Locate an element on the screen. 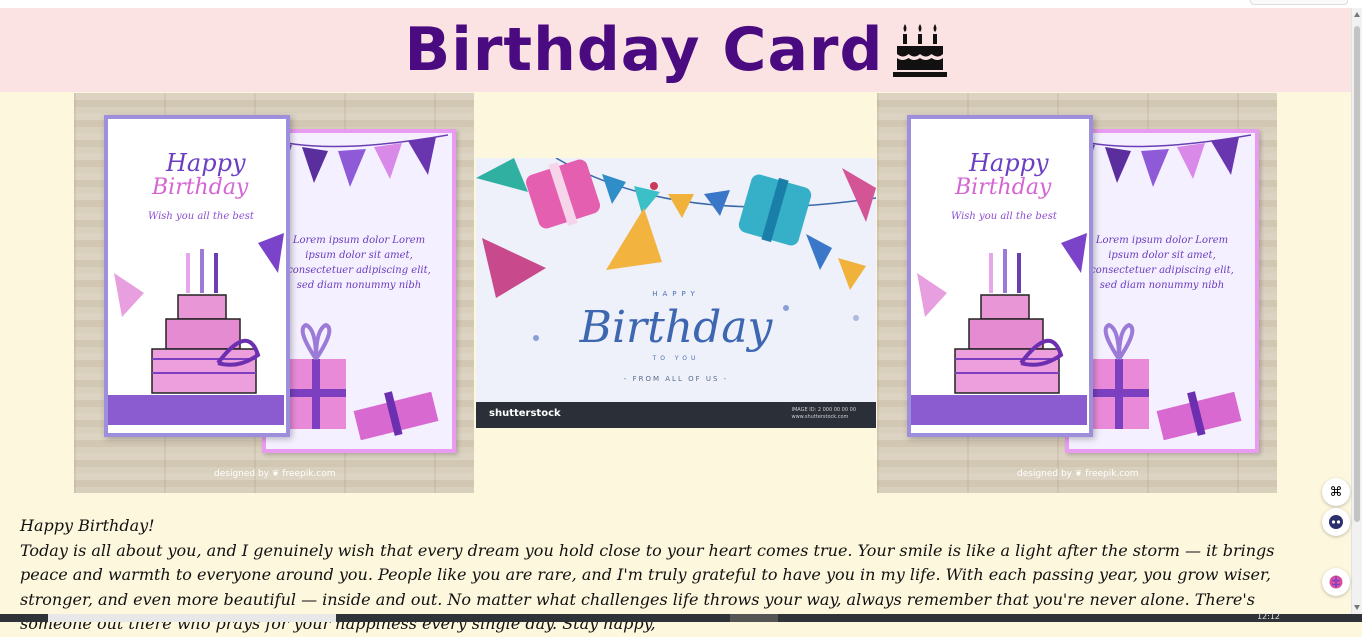 The height and width of the screenshot is (637, 1362). taskbar-search is located at coordinates (192, 618).